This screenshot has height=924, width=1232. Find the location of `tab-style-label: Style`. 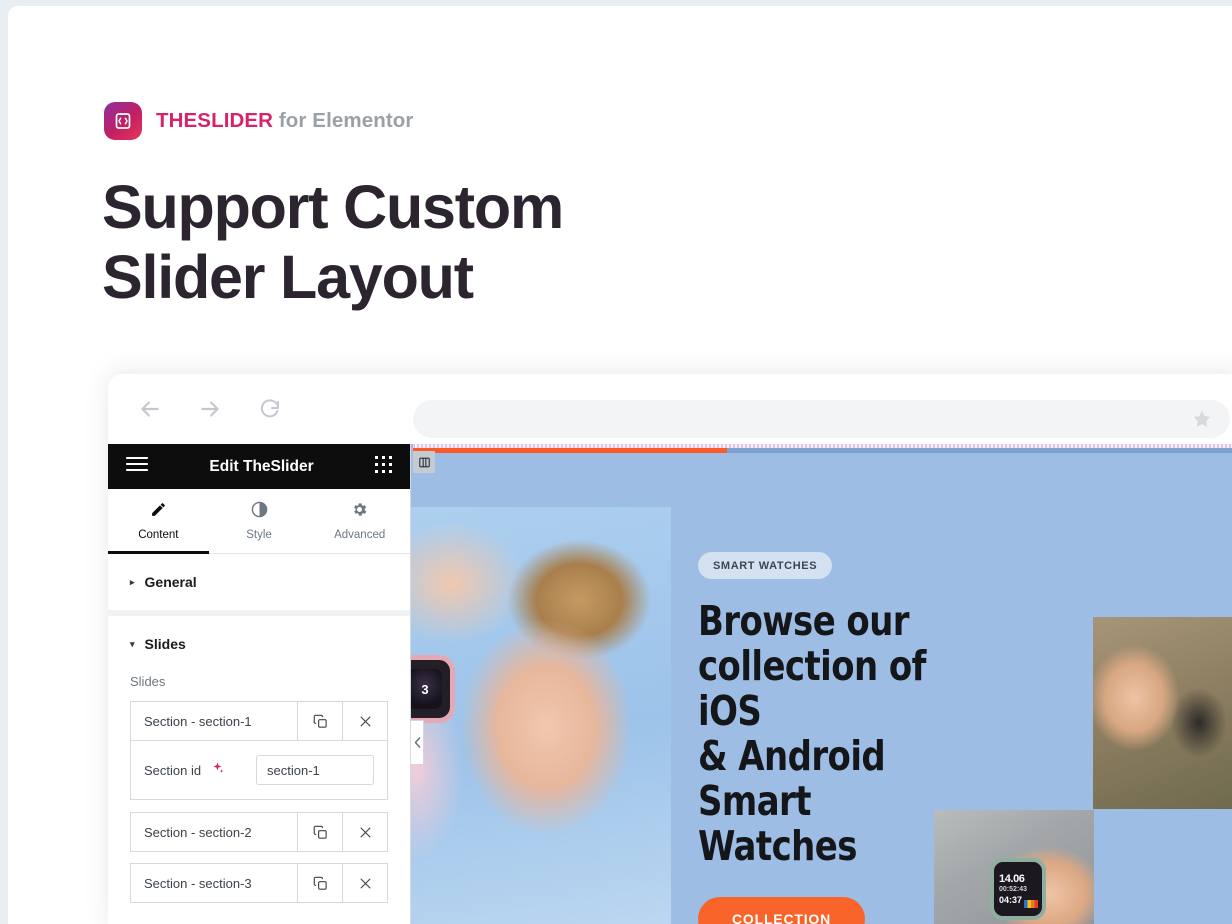

tab-style-label: Style is located at coordinates (259, 535).